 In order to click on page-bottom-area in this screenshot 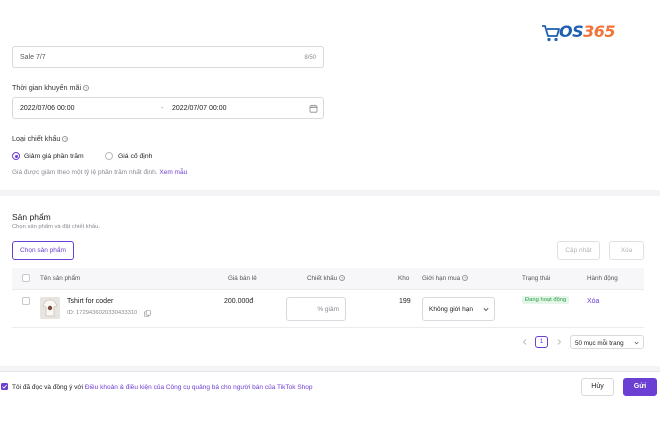, I will do `click(330, 419)`.